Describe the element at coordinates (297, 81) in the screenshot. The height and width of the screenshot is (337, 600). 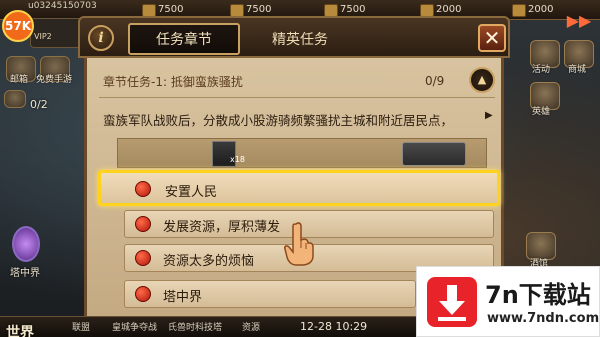
I see `chapter-header: 章节任务-1: 抵御蛮族骚扰 0/9 ▲` at that location.